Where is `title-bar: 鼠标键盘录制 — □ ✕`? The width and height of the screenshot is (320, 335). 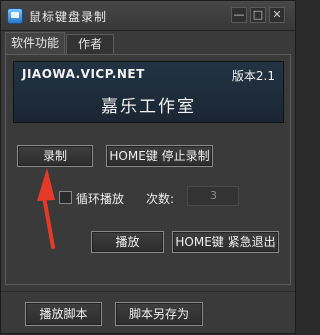 title-bar: 鼠标键盘录制 — □ ✕ is located at coordinates (148, 16).